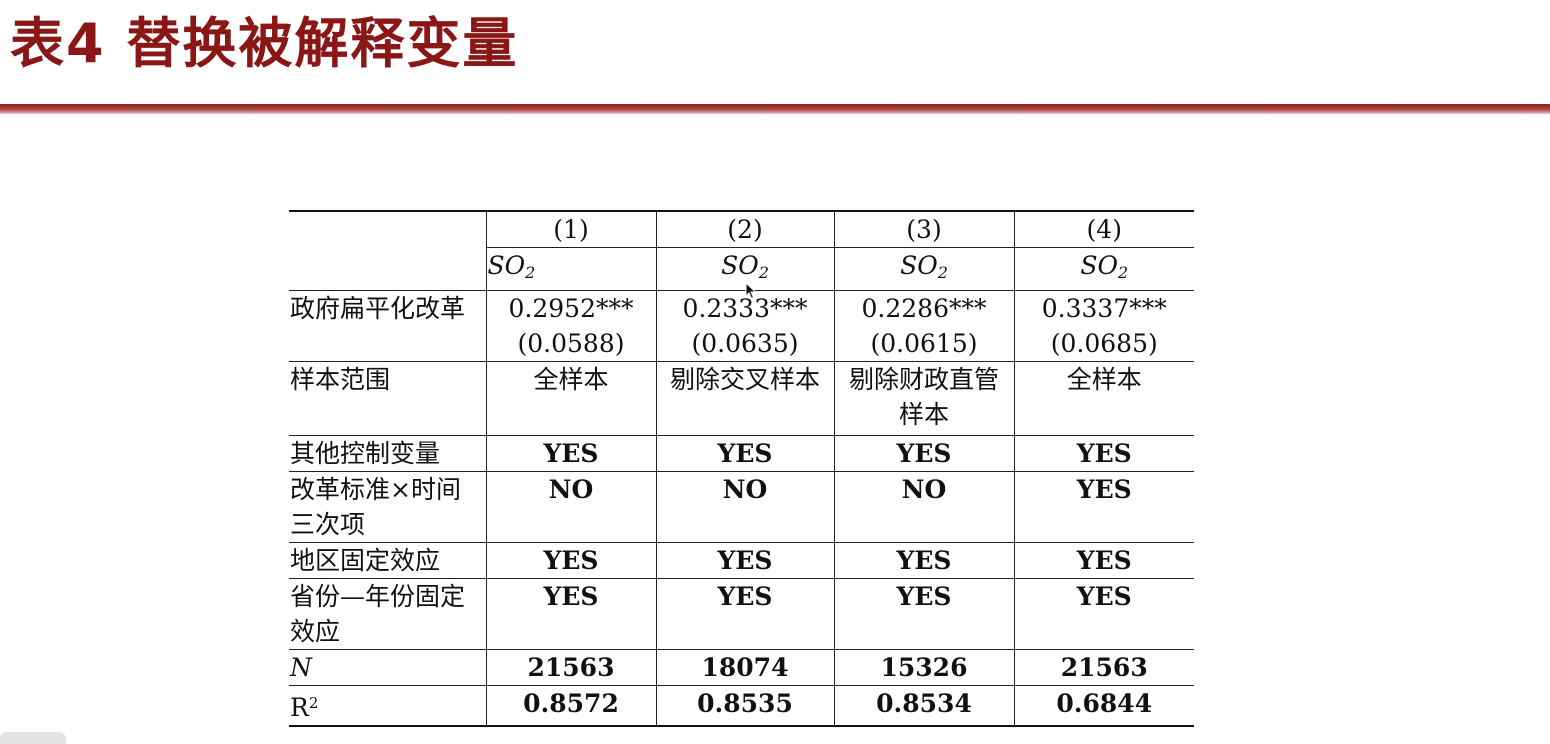  Describe the element at coordinates (745, 343) in the screenshot. I see `std-error: (0.0635)` at that location.